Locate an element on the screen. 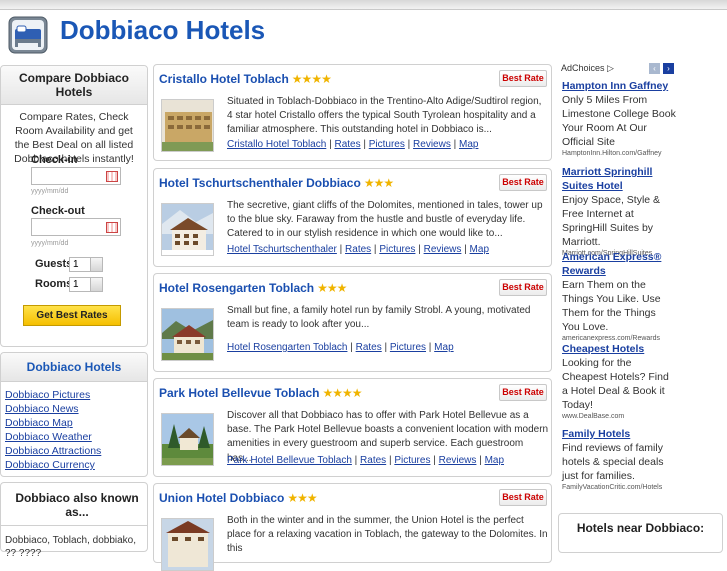 The image size is (727, 571). ad-url: FamilyVacationCritic.com/Hotels is located at coordinates (619, 488).